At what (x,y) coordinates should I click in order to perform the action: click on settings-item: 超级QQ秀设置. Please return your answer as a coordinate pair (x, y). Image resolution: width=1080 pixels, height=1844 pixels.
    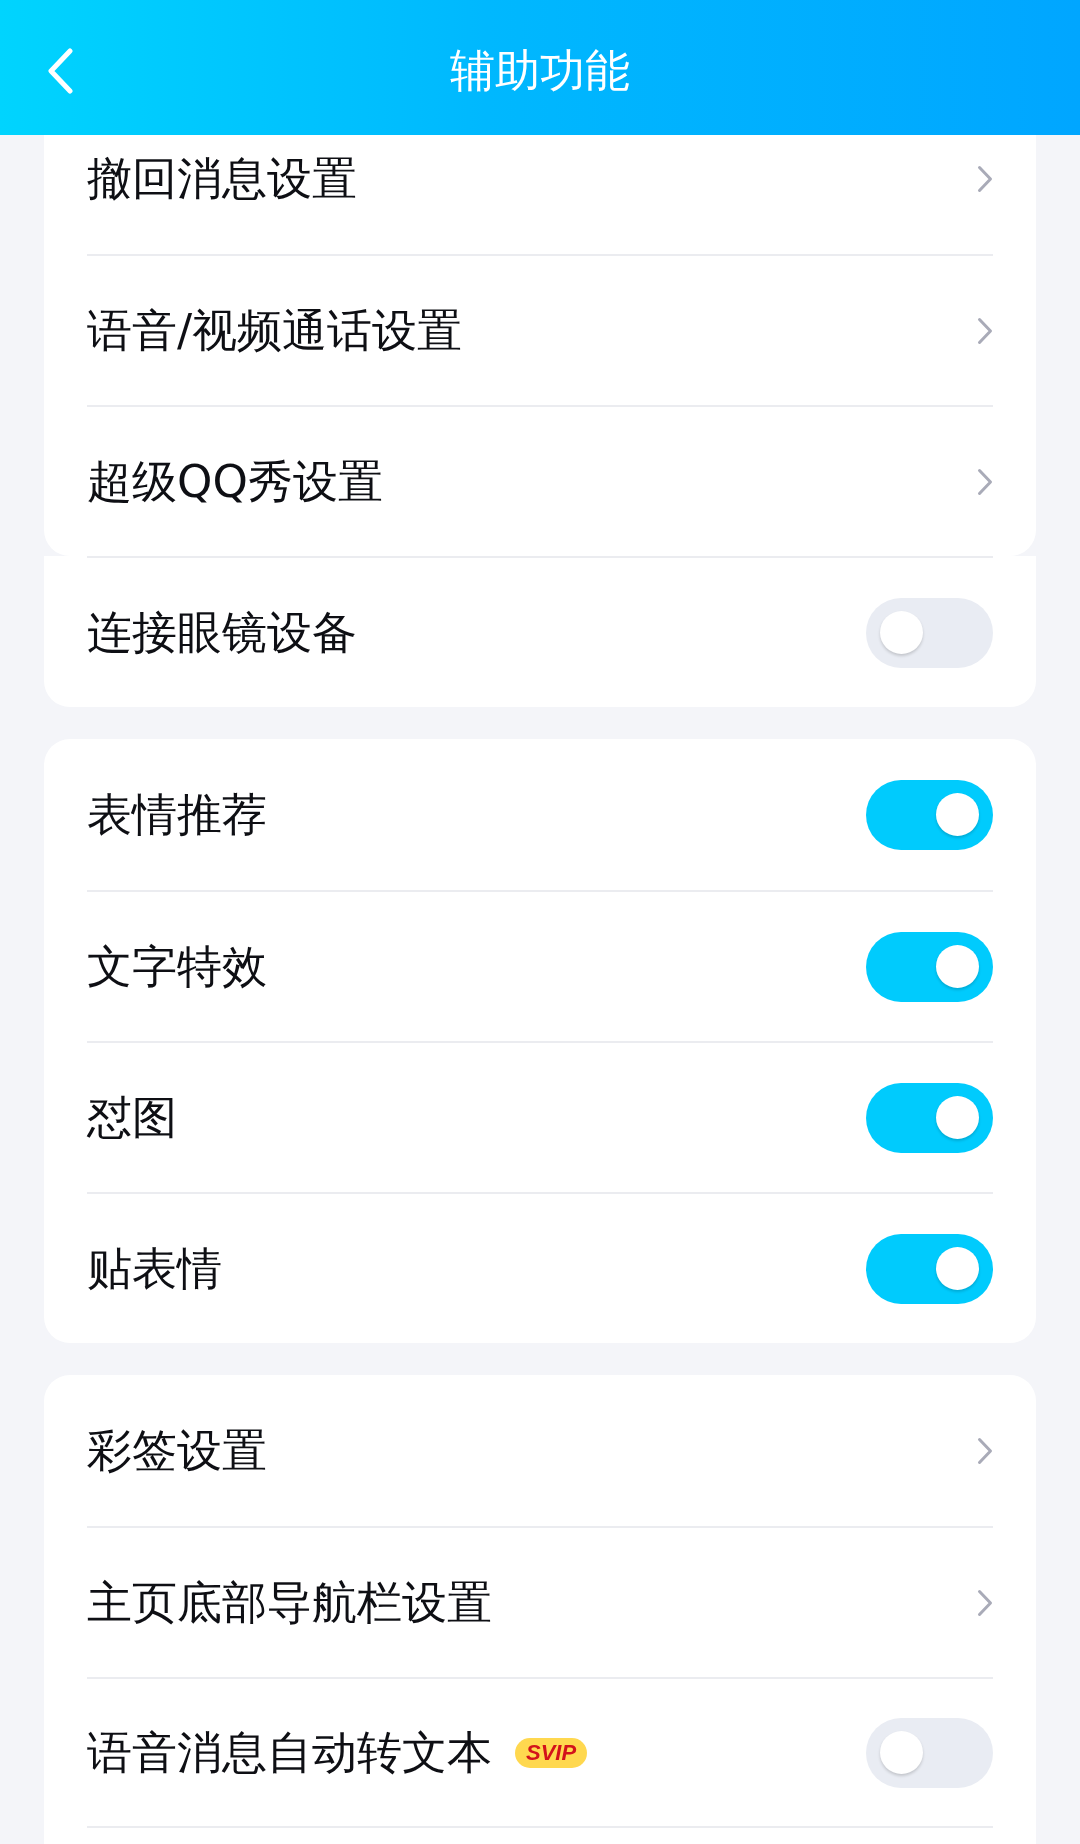
    Looking at the image, I should click on (540, 480).